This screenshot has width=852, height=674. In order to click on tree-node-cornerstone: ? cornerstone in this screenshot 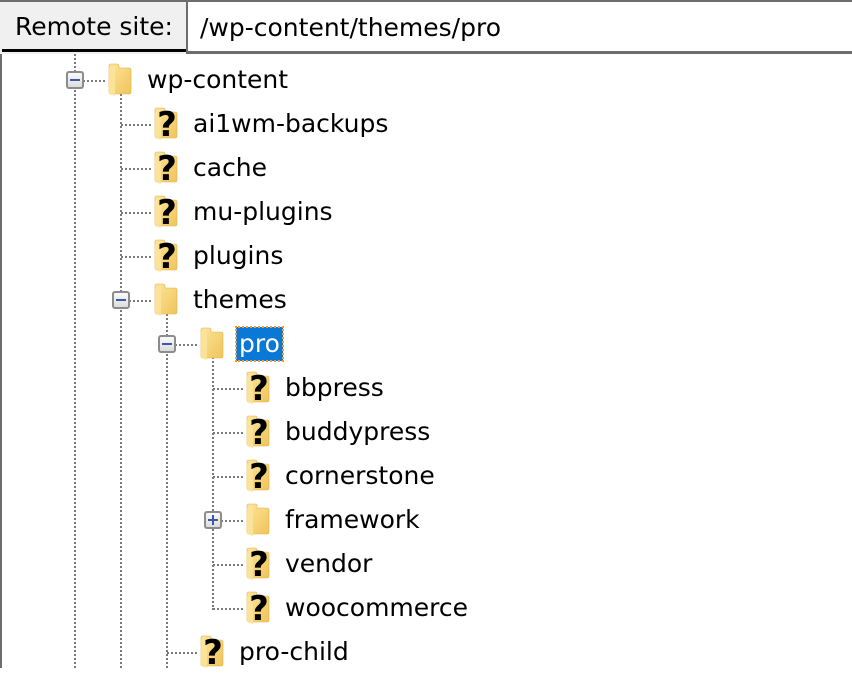, I will do `click(426, 476)`.